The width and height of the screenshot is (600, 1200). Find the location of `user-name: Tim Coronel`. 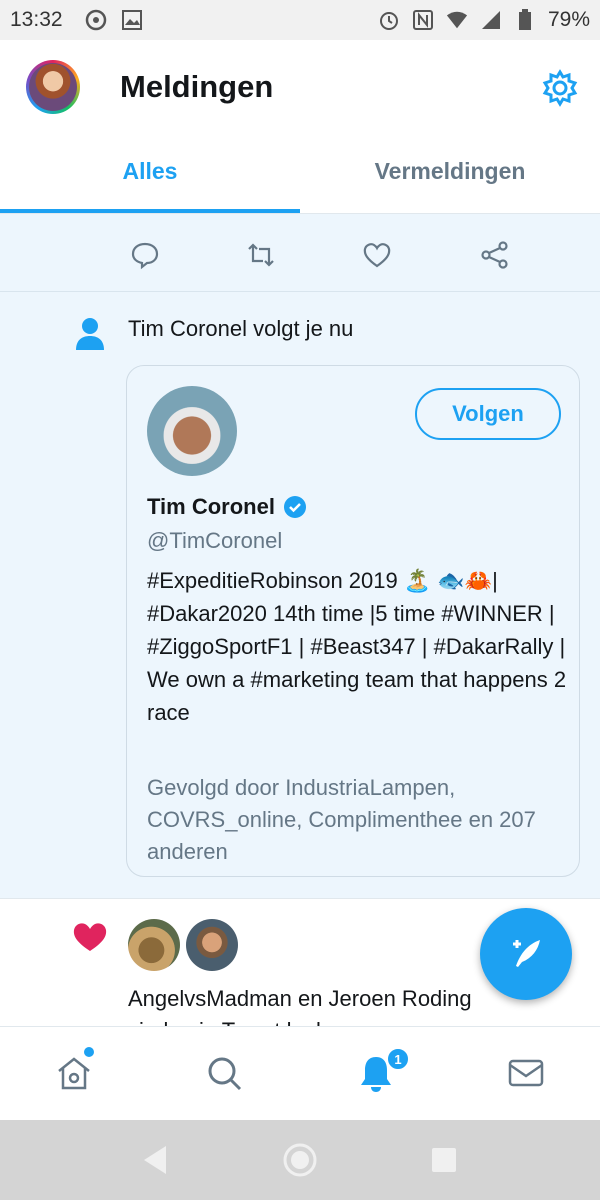

user-name: Tim Coronel is located at coordinates (227, 507).